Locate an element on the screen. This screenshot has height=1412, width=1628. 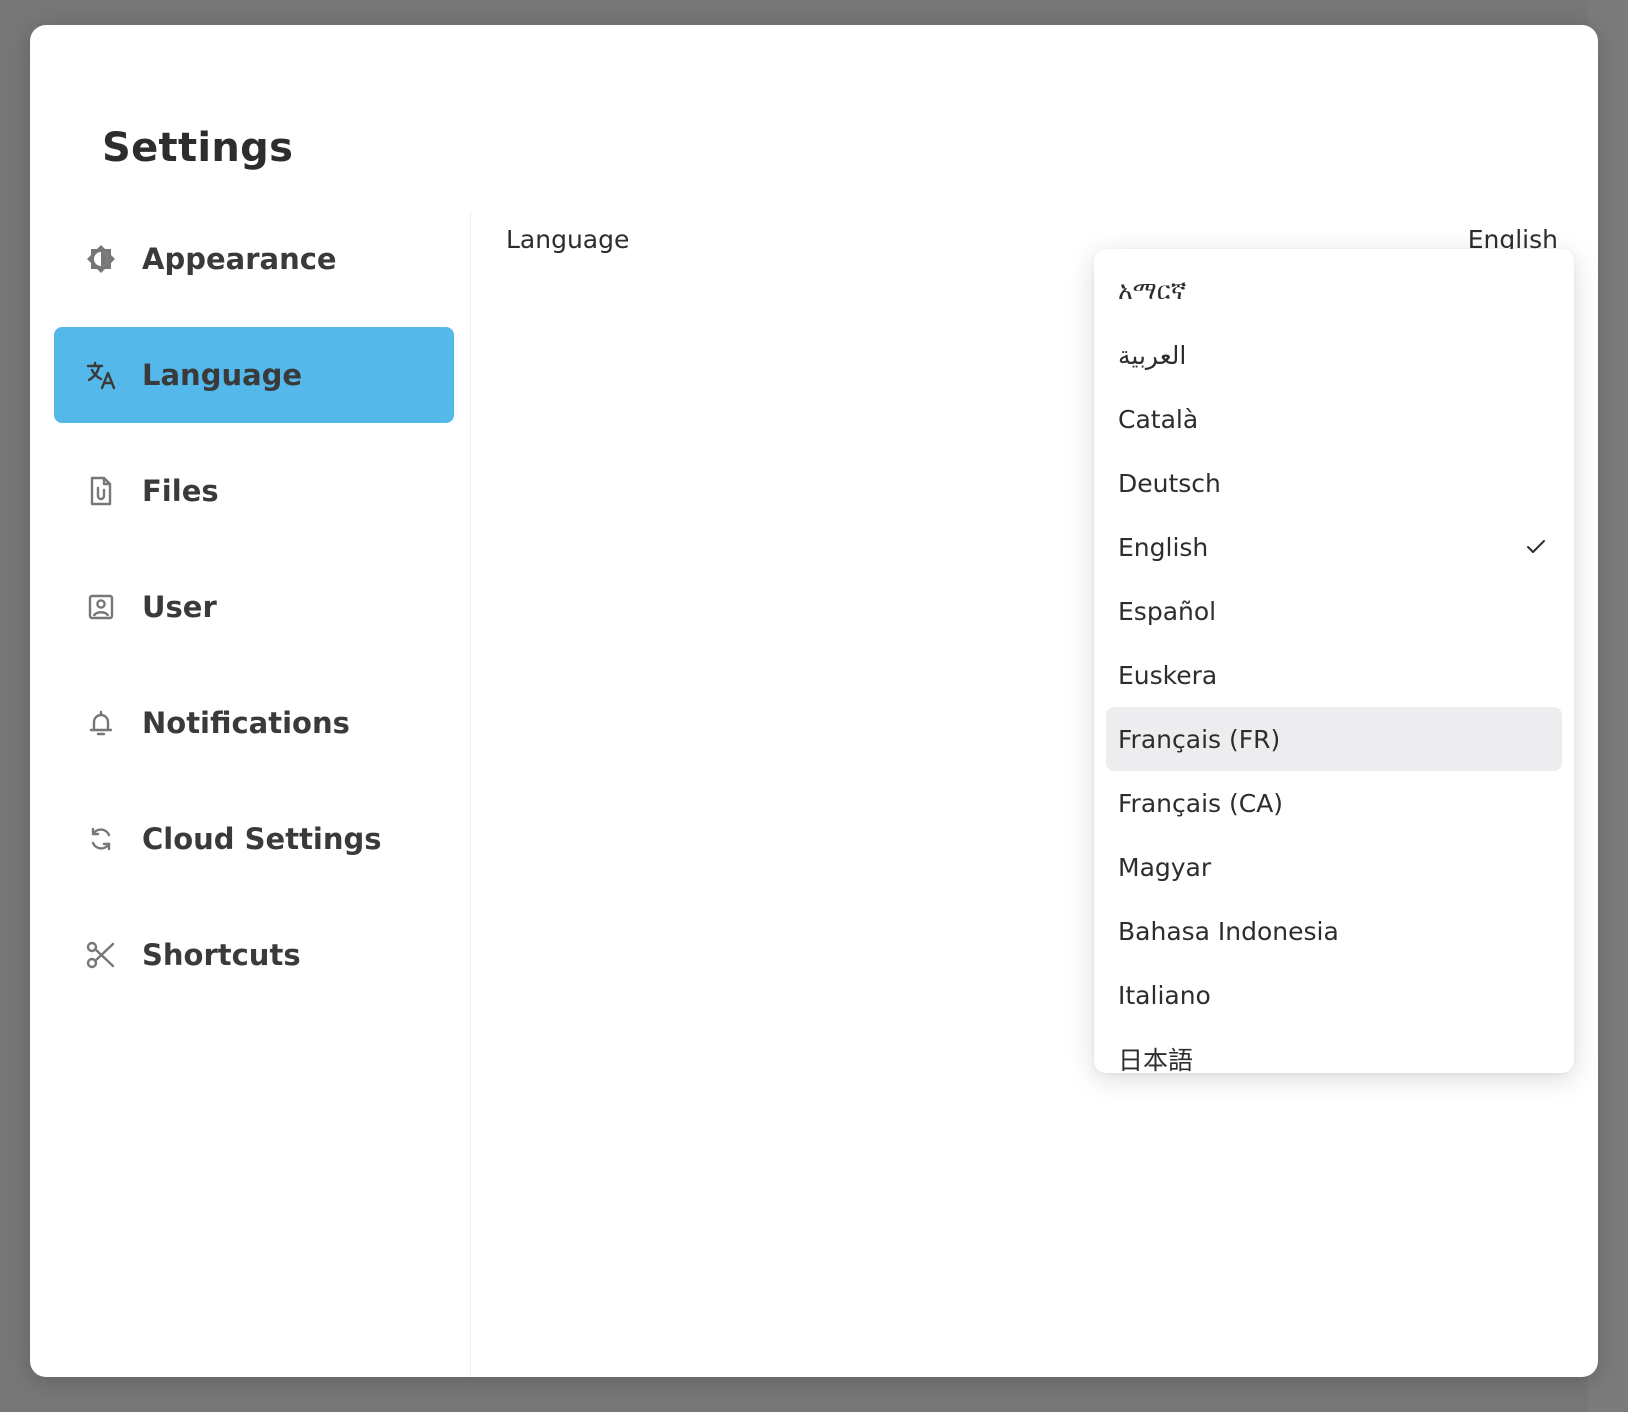
sidebar-item-language: Language is located at coordinates (254, 375).